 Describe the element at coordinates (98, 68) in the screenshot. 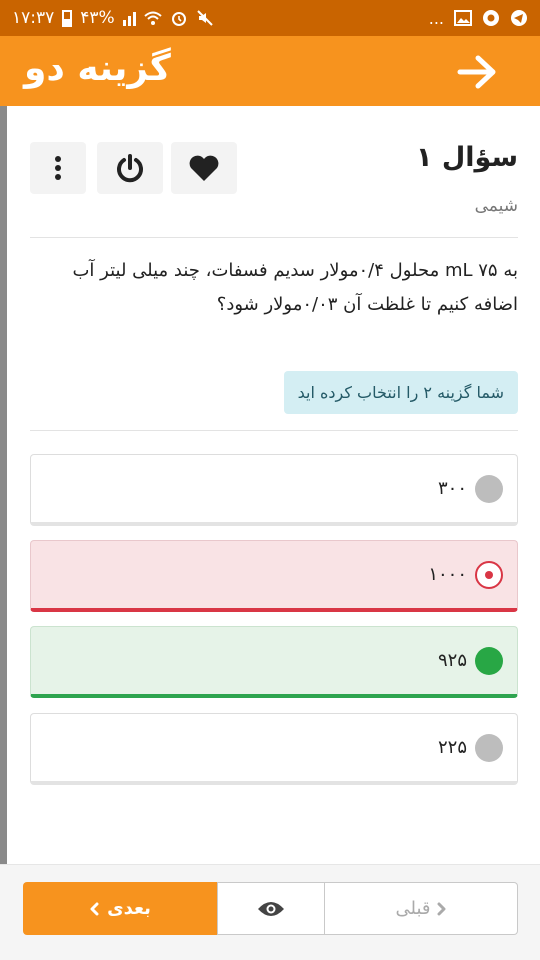

I see `app-logo: گزینه دو` at that location.